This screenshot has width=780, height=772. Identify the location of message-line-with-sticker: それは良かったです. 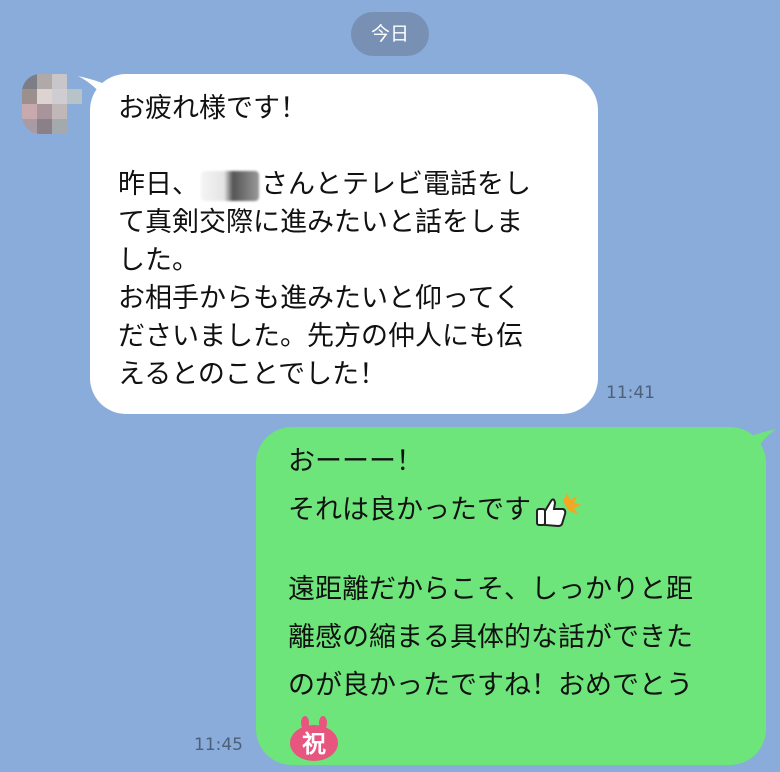
(518, 515).